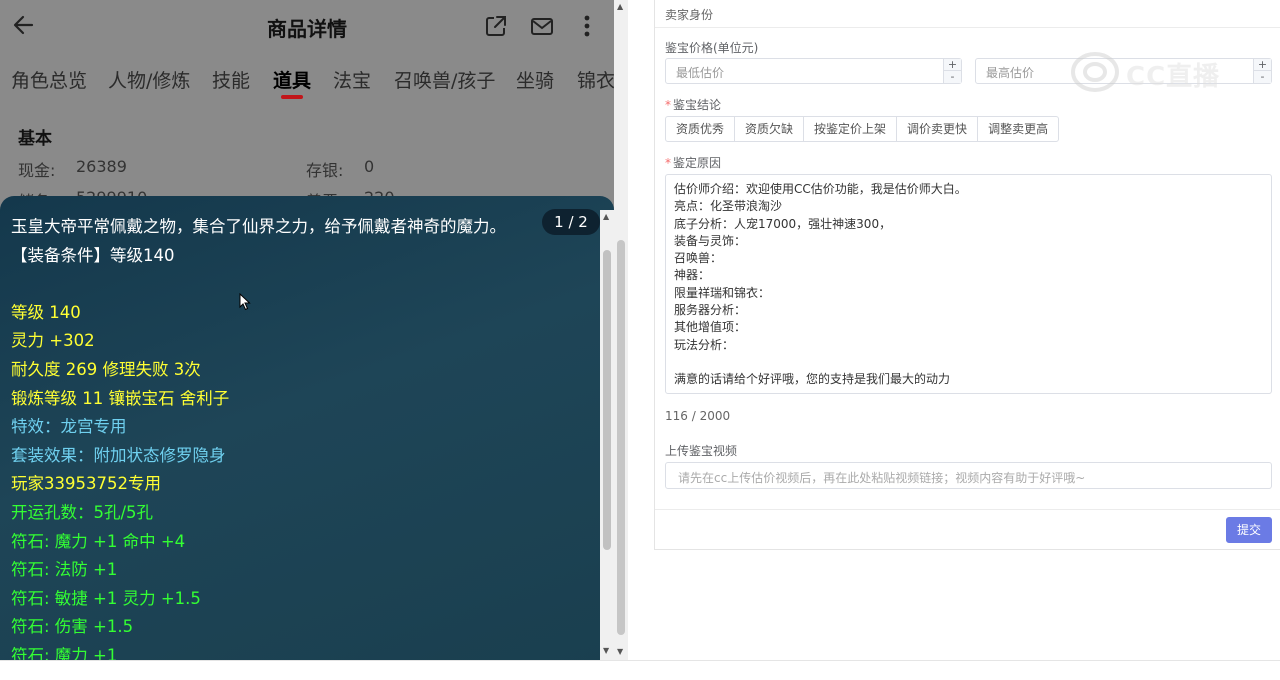 This screenshot has width=1280, height=680. What do you see at coordinates (64, 570) in the screenshot?
I see `tooltip-line: 符石: 法防 +1` at bounding box center [64, 570].